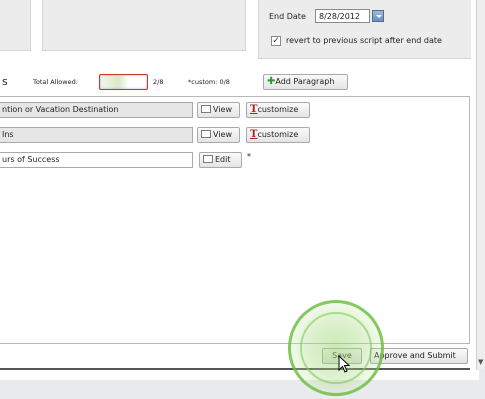 This screenshot has height=399, width=485. I want to click on custom-count: *custom: 0/8, so click(209, 82).